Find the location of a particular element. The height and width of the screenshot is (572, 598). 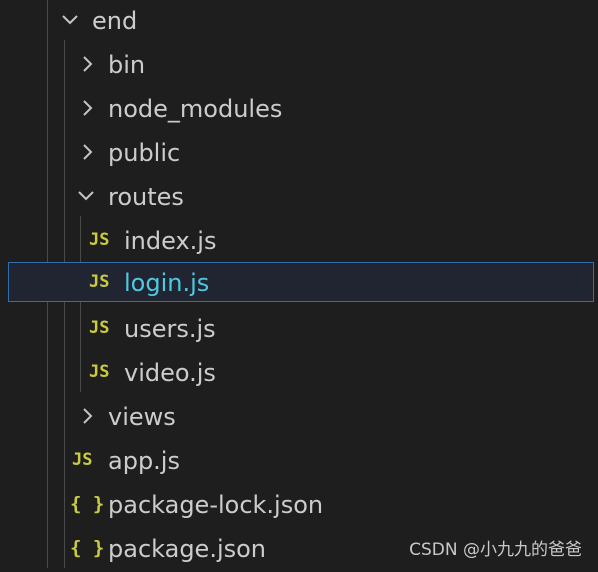

tree-item-label: package.json is located at coordinates (187, 549).